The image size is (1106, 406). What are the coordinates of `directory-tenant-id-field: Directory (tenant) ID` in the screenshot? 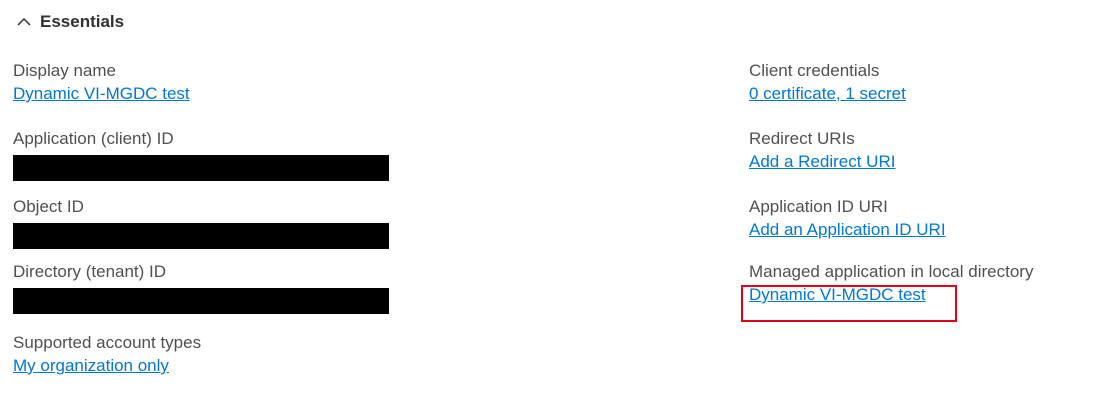 It's located at (201, 288).